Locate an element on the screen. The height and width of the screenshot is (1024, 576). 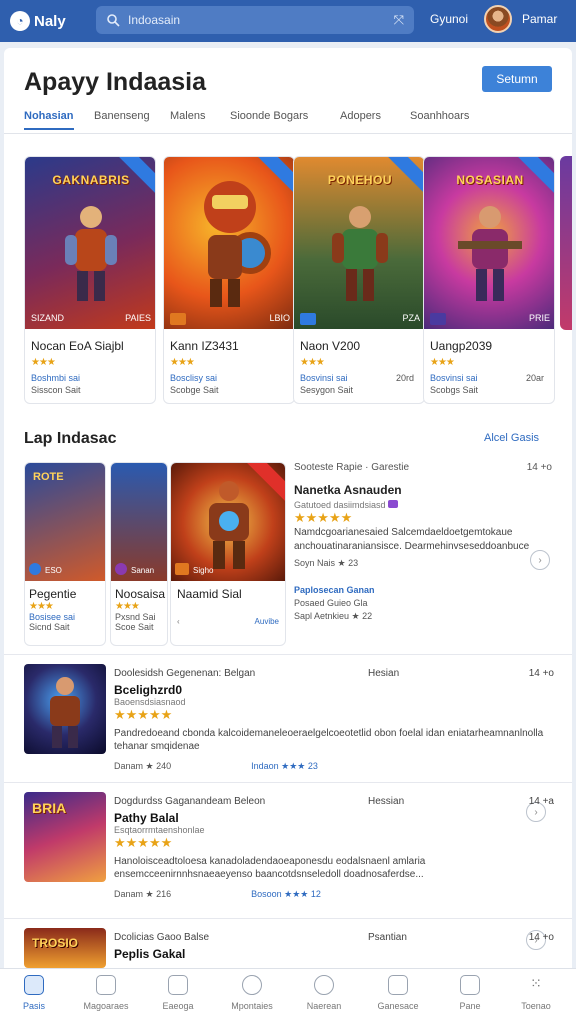
developer: Doolesidsh Gegenenan: Belgan is located at coordinates (185, 673).